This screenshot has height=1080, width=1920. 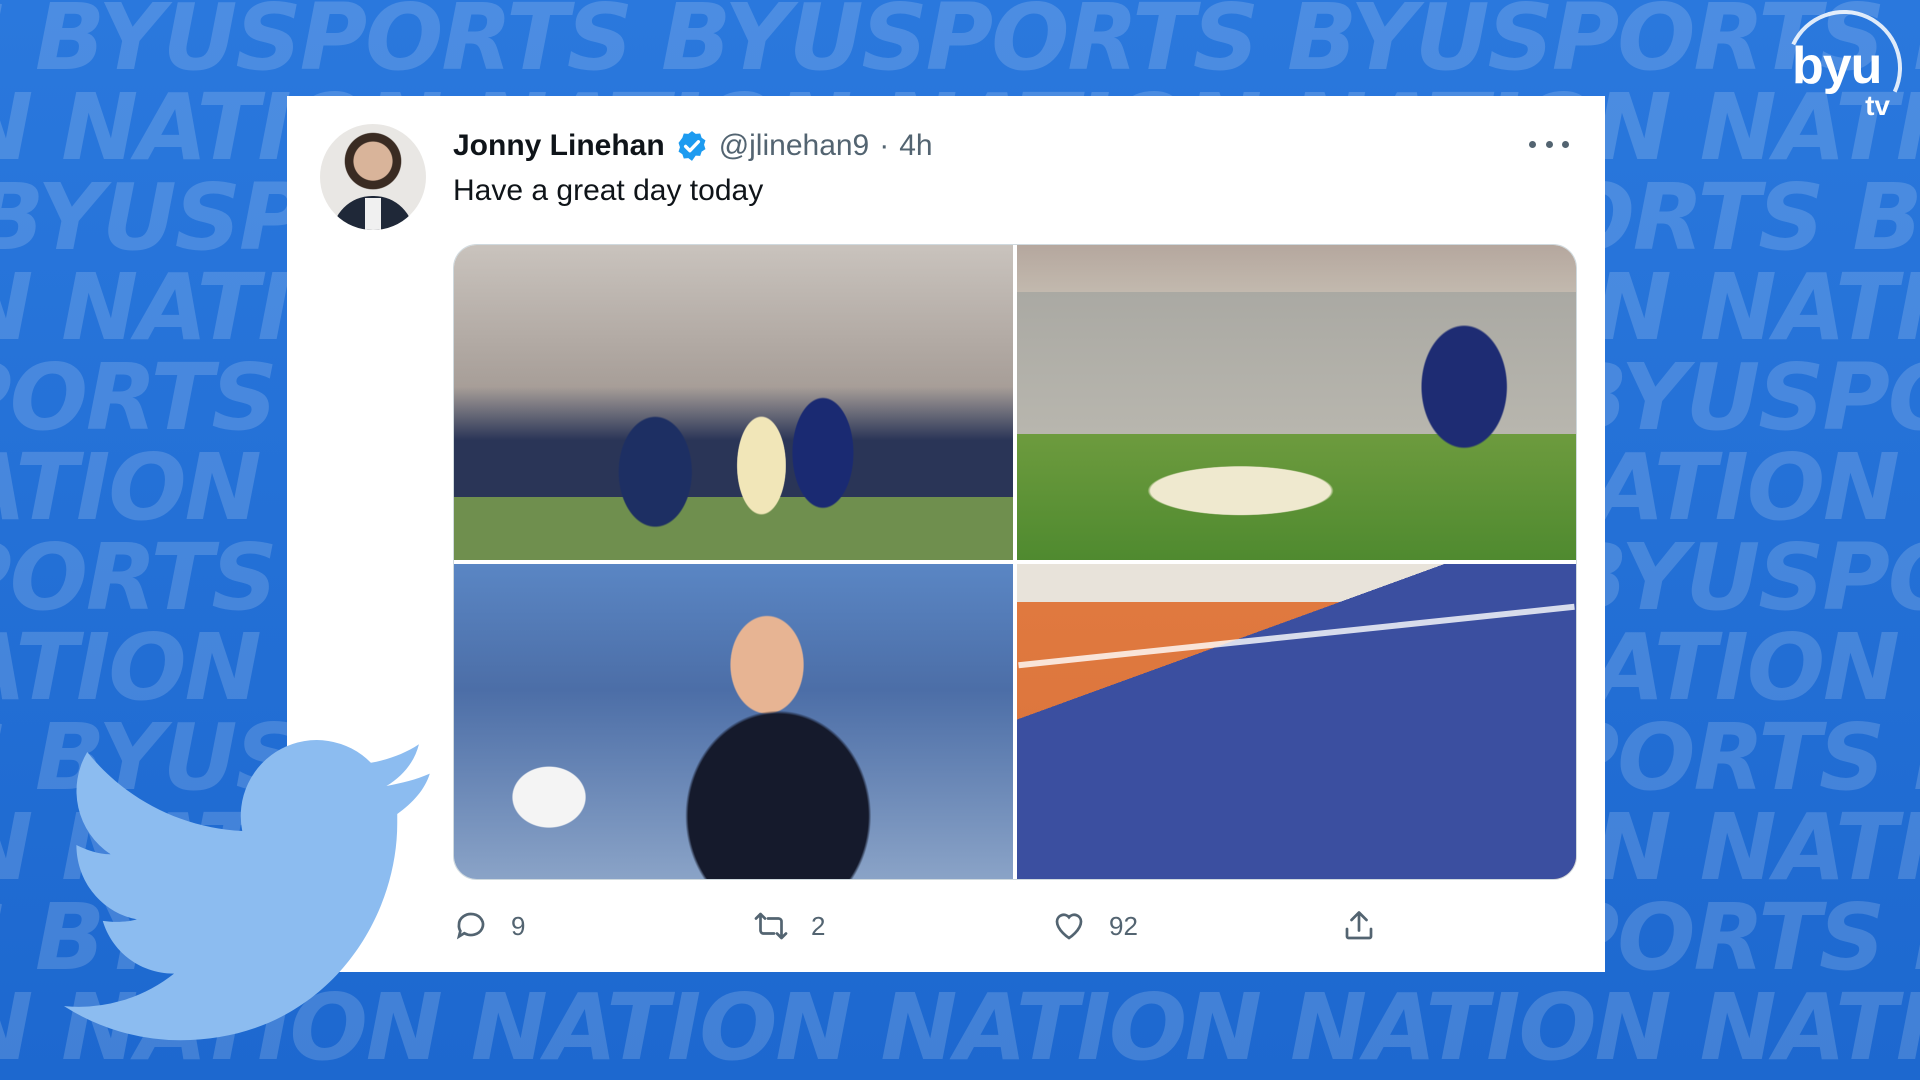 I want to click on share-icon, so click(x=1359, y=925).